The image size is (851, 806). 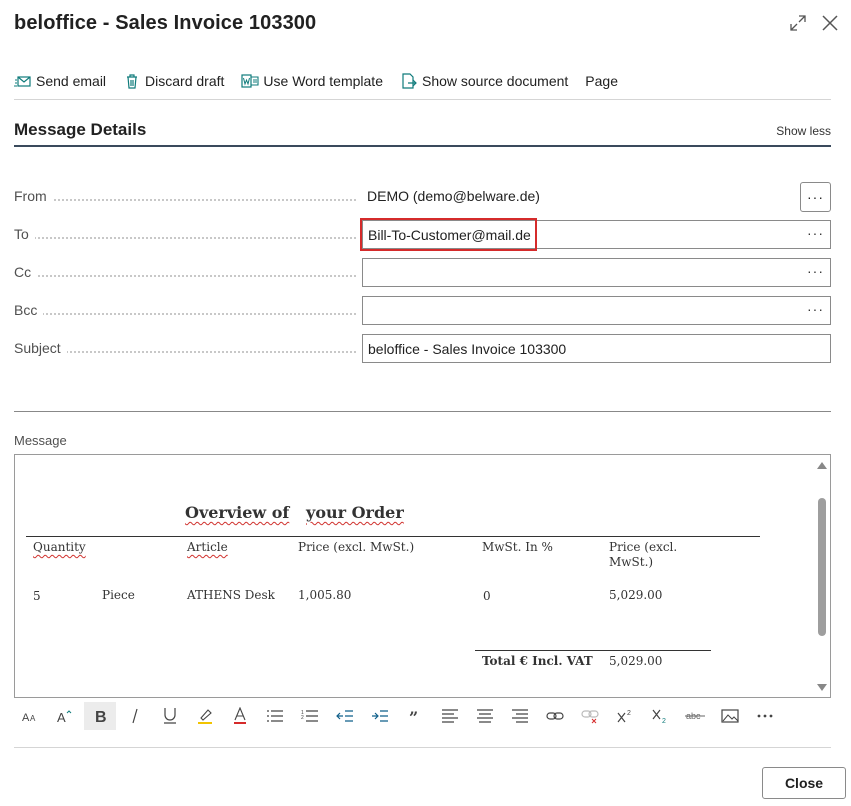 I want to click on total-value: 5,029.00, so click(x=636, y=661).